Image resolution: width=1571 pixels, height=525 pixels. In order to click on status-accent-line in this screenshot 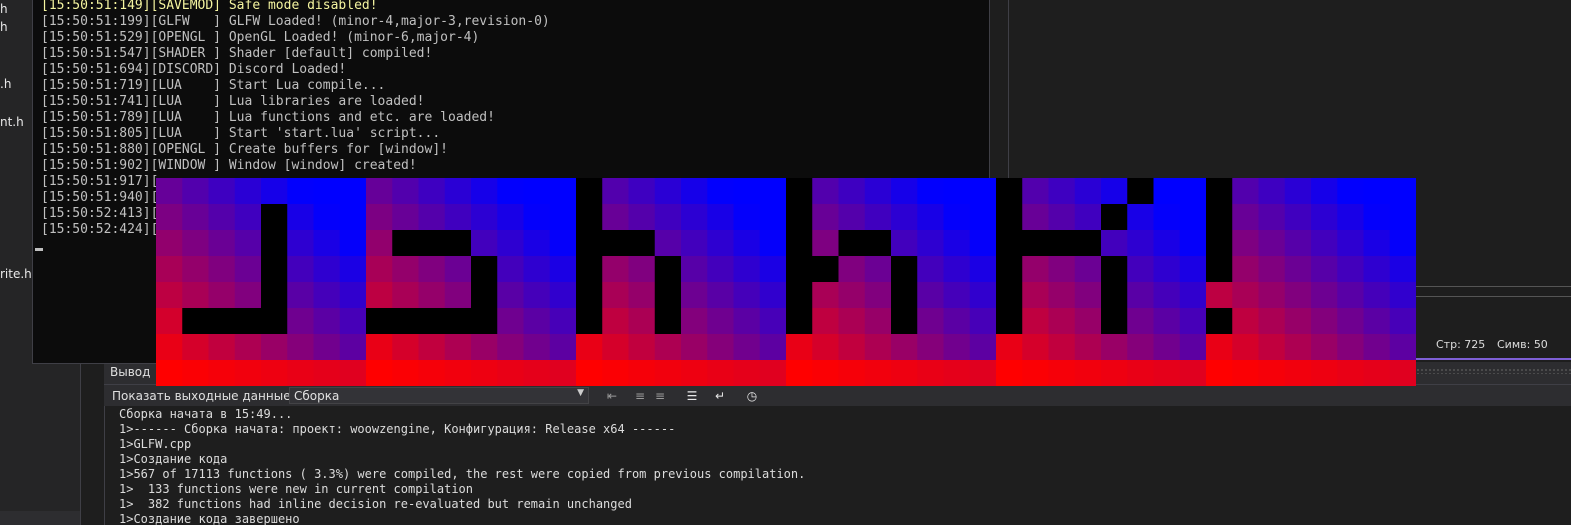, I will do `click(1493, 359)`.